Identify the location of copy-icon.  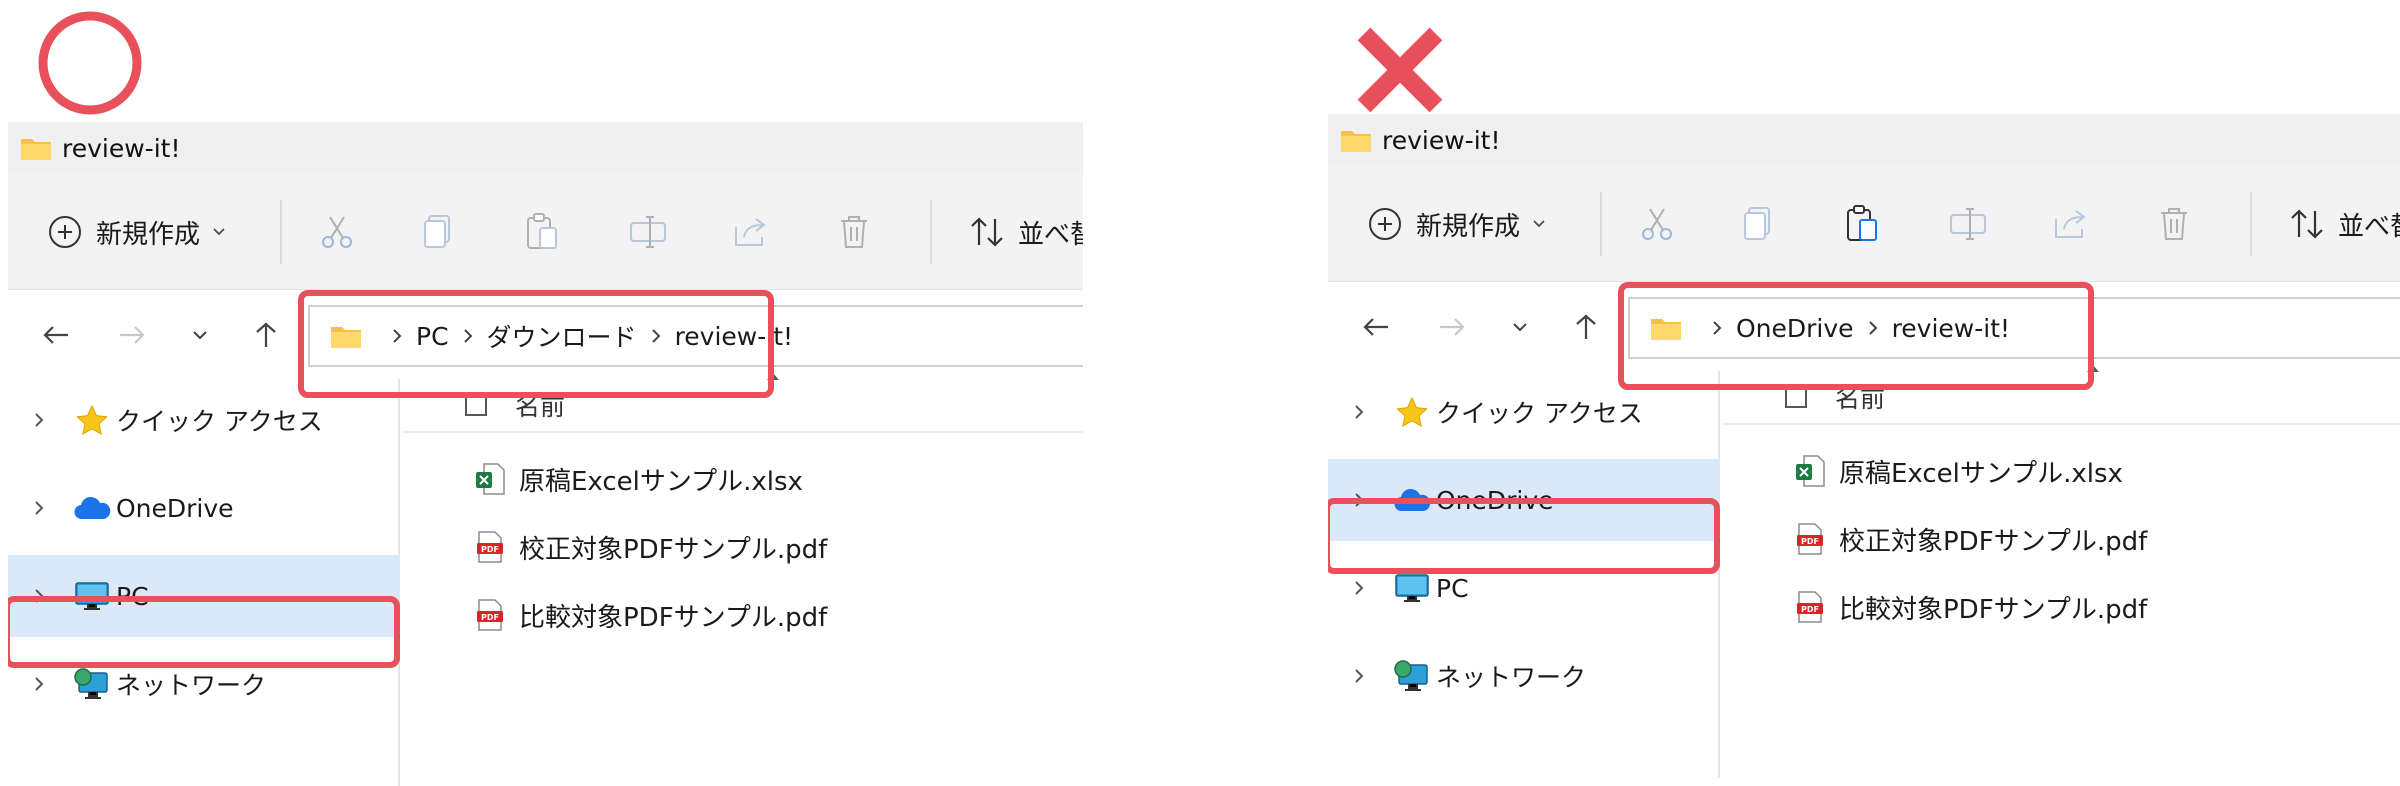
(1757, 223).